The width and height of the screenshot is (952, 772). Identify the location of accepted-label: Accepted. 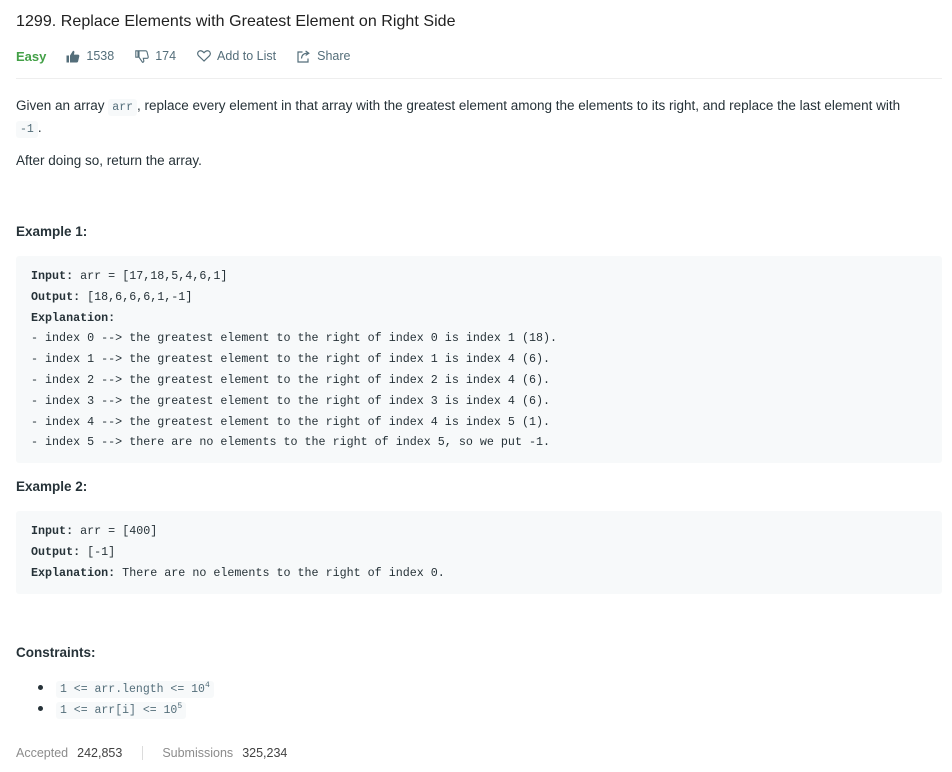
(42, 753).